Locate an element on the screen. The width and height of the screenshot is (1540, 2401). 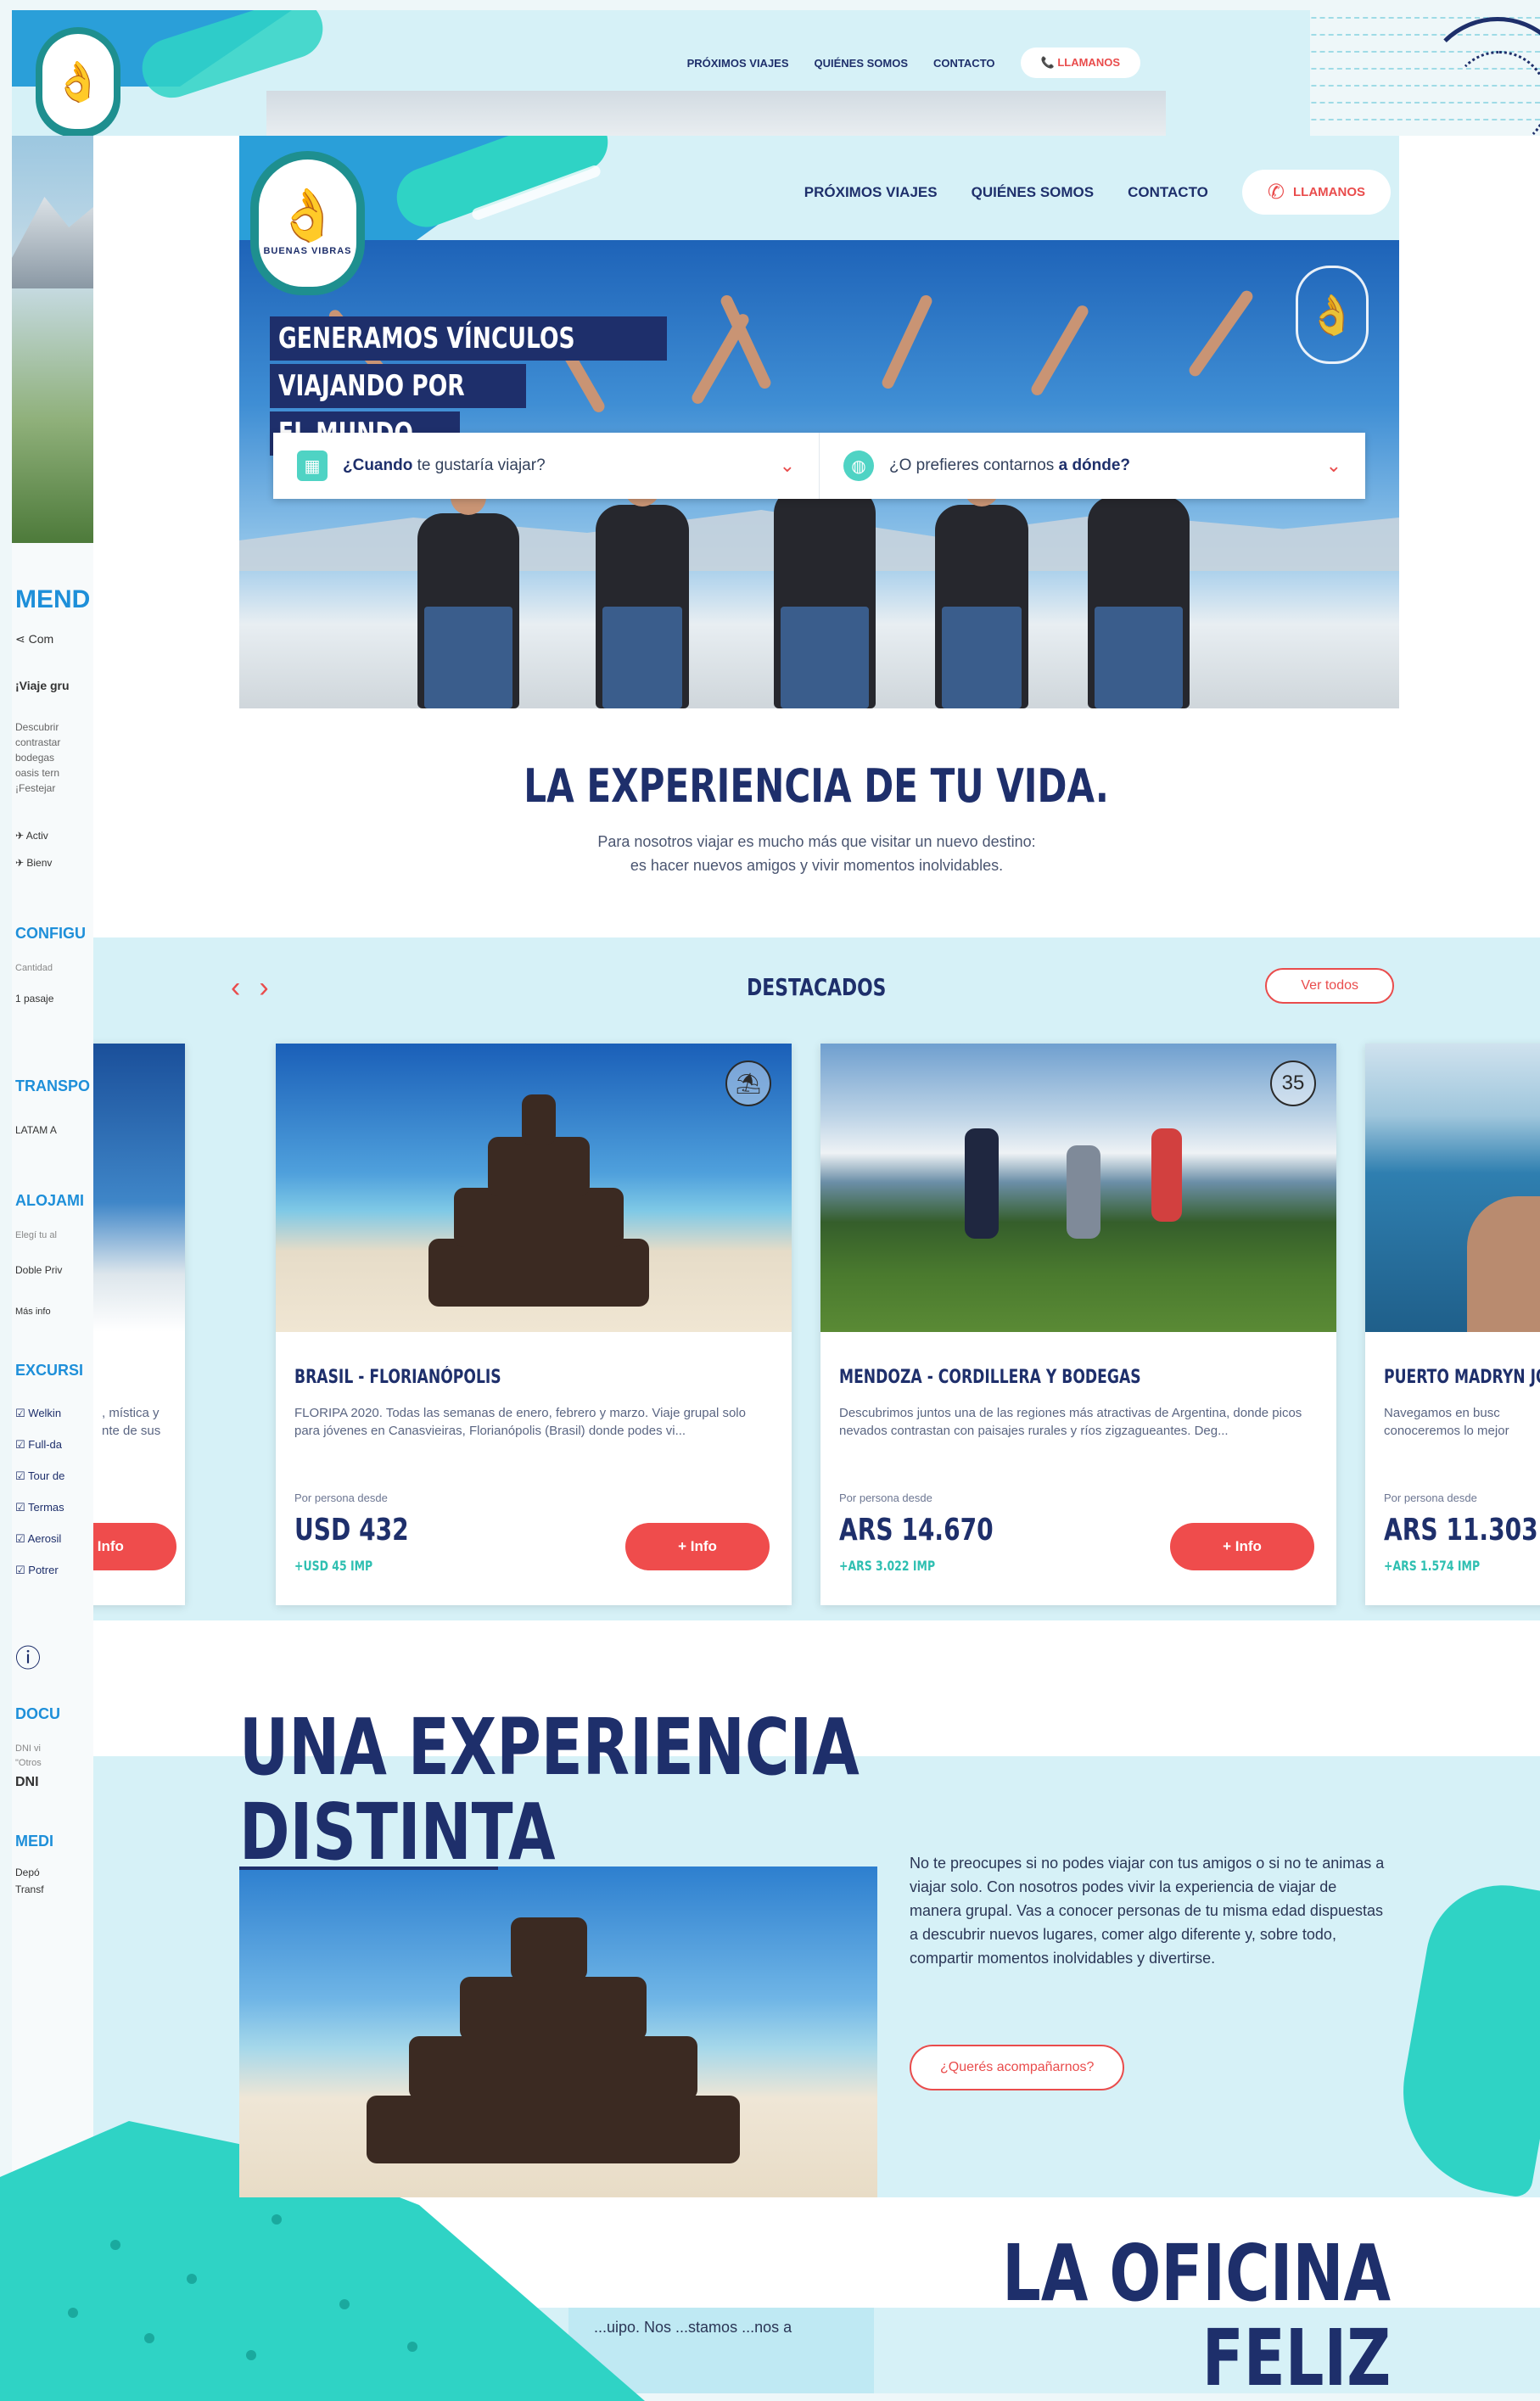
when-dropdown: ▦ ¿Cuando te gustaría viajar? ⌄ is located at coordinates (547, 466).